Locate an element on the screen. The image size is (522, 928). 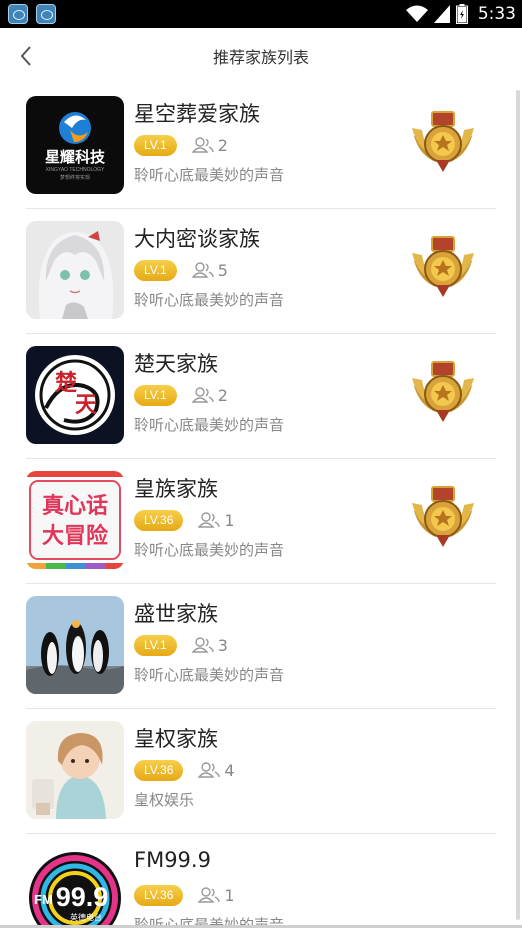
family-name: 盛世家族 is located at coordinates (176, 614).